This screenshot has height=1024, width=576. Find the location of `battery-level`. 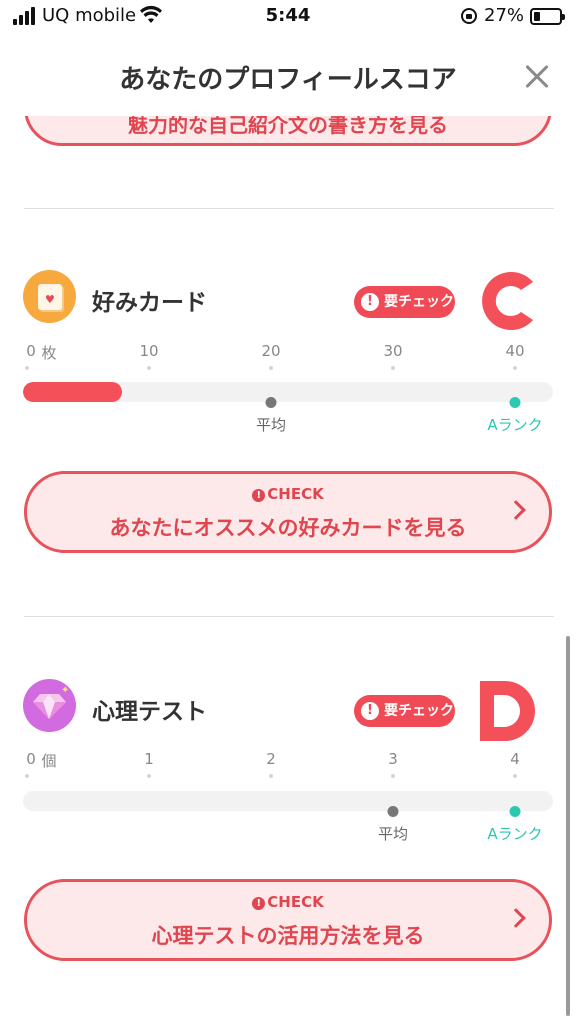

battery-level is located at coordinates (537, 16).